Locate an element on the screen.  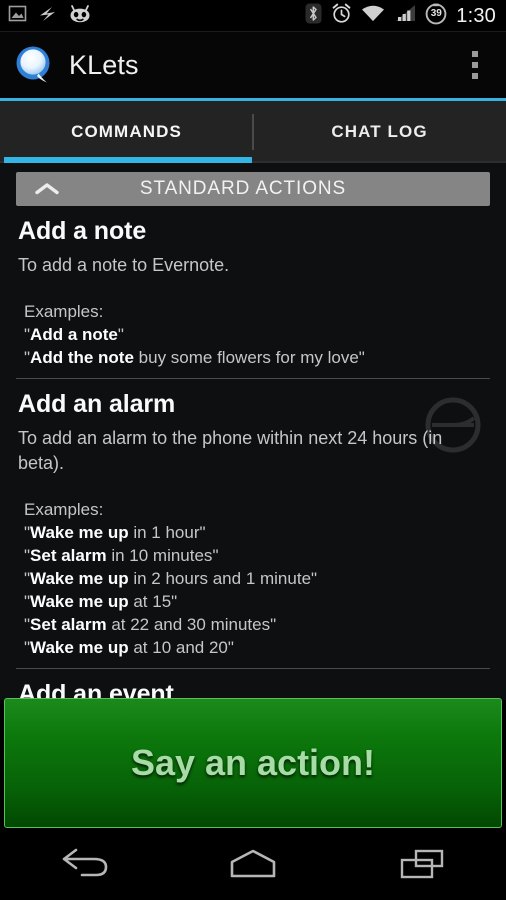
overflow-menu-icon is located at coordinates (475, 65).